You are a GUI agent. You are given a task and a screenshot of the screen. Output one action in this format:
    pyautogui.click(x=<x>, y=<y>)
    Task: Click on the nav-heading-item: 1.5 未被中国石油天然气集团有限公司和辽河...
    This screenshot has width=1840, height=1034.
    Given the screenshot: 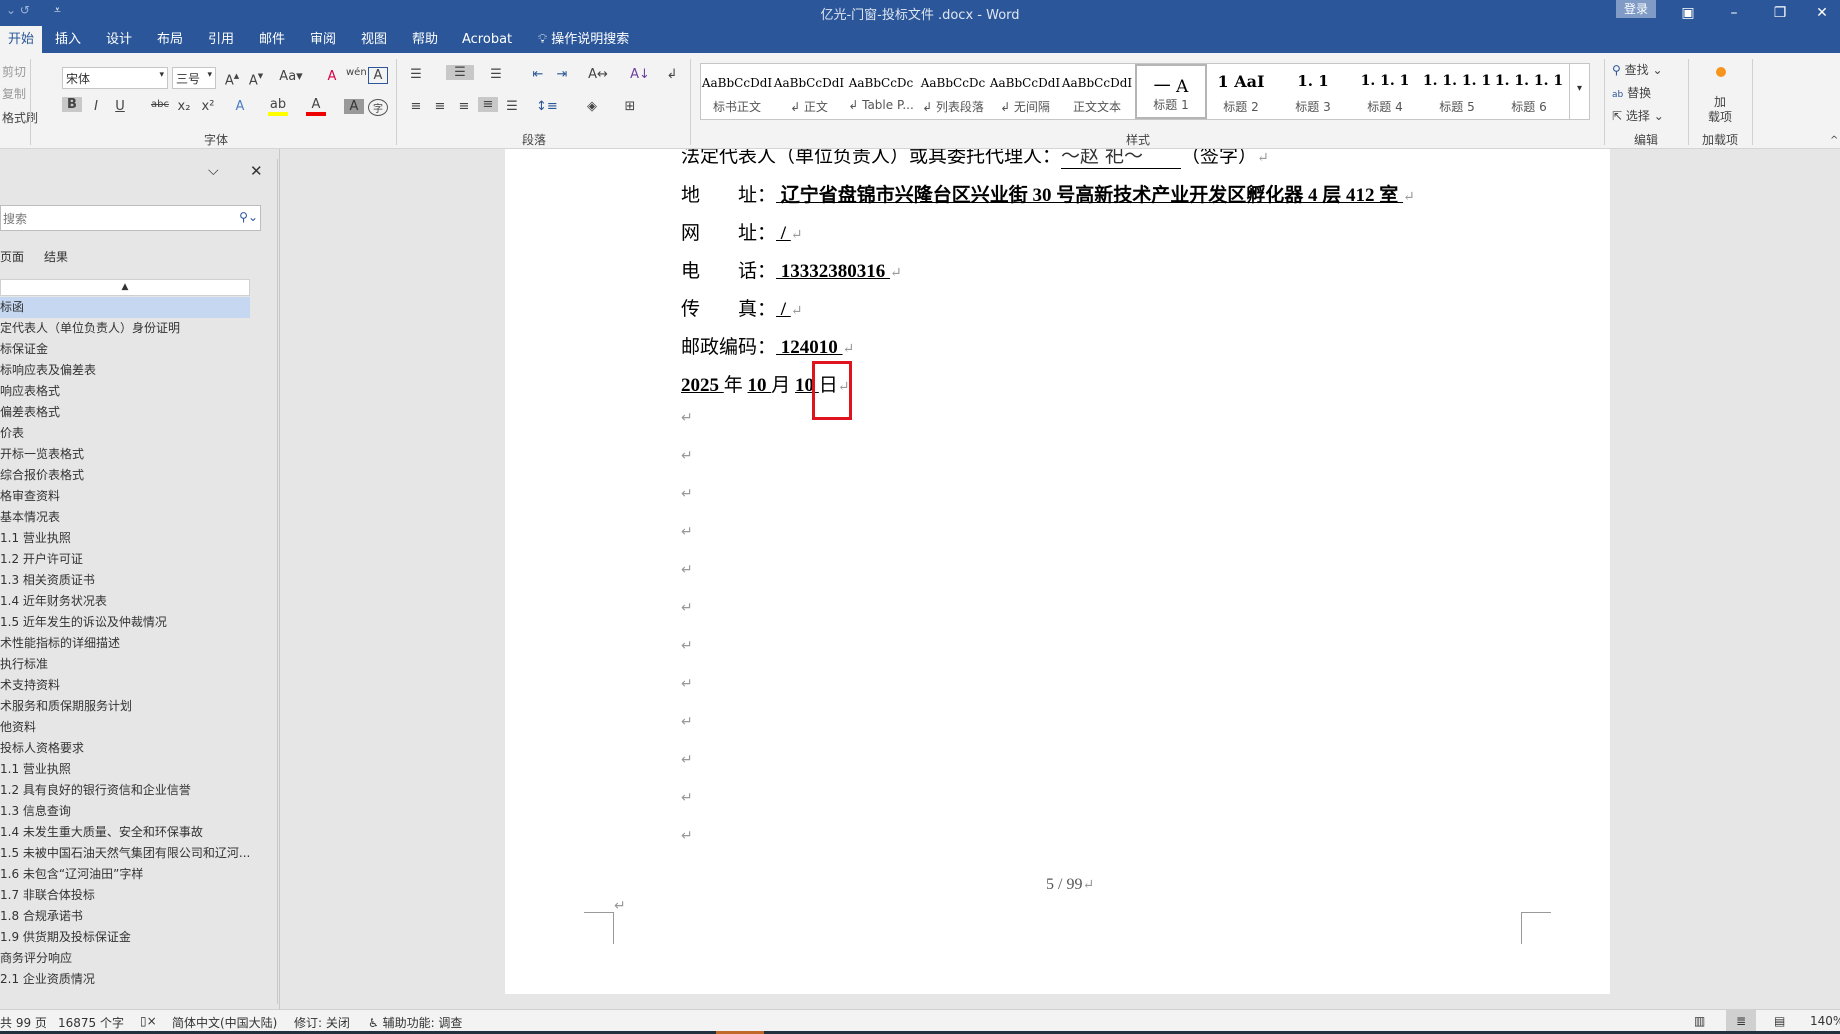 What is the action you would take?
    pyautogui.click(x=125, y=853)
    